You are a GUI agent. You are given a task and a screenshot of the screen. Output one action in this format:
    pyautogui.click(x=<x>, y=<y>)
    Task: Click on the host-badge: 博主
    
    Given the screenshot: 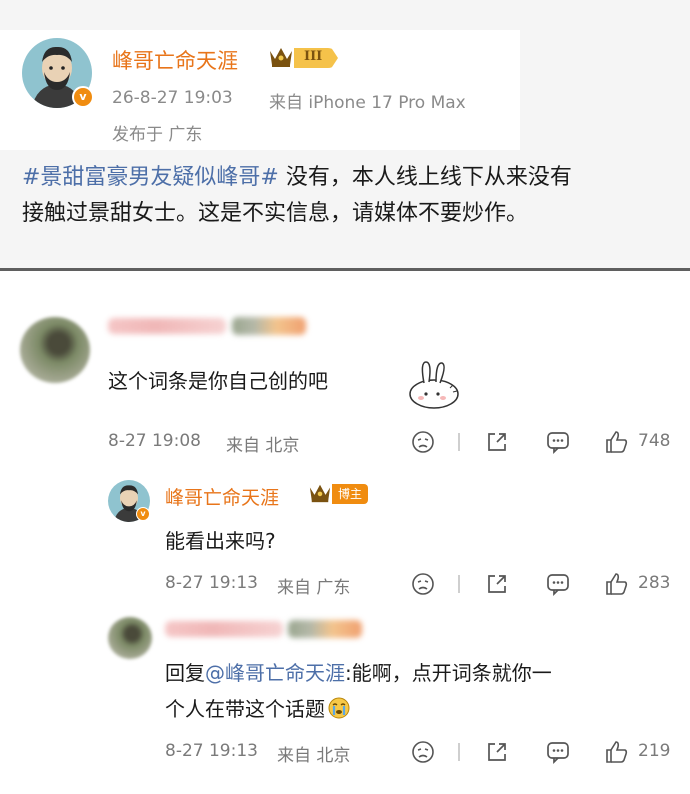 What is the action you would take?
    pyautogui.click(x=350, y=494)
    